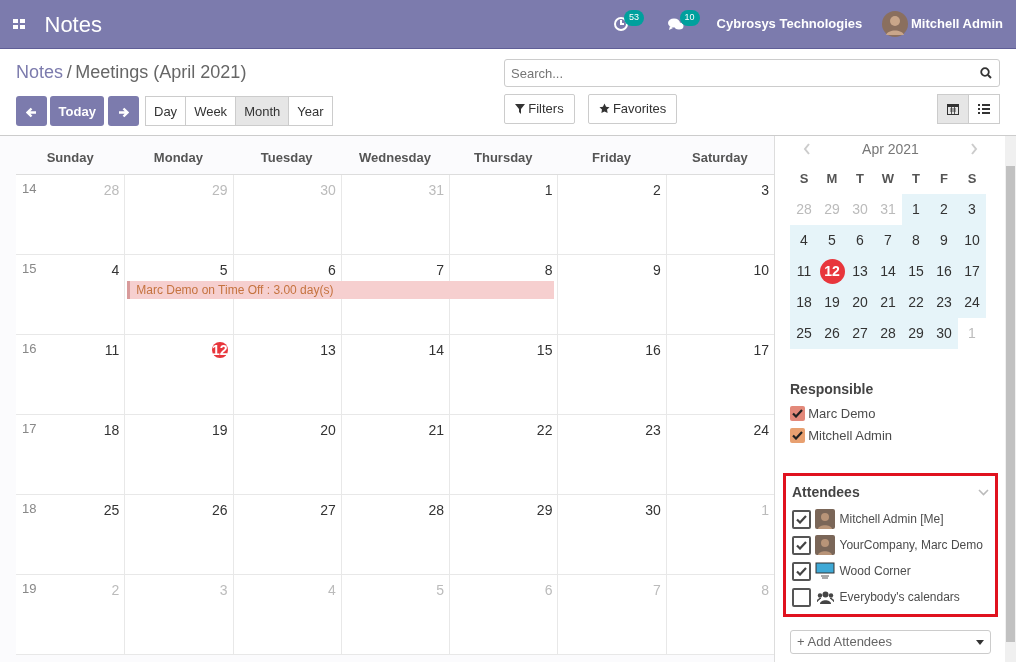 The height and width of the screenshot is (662, 1016). I want to click on day-number: 31, so click(436, 190).